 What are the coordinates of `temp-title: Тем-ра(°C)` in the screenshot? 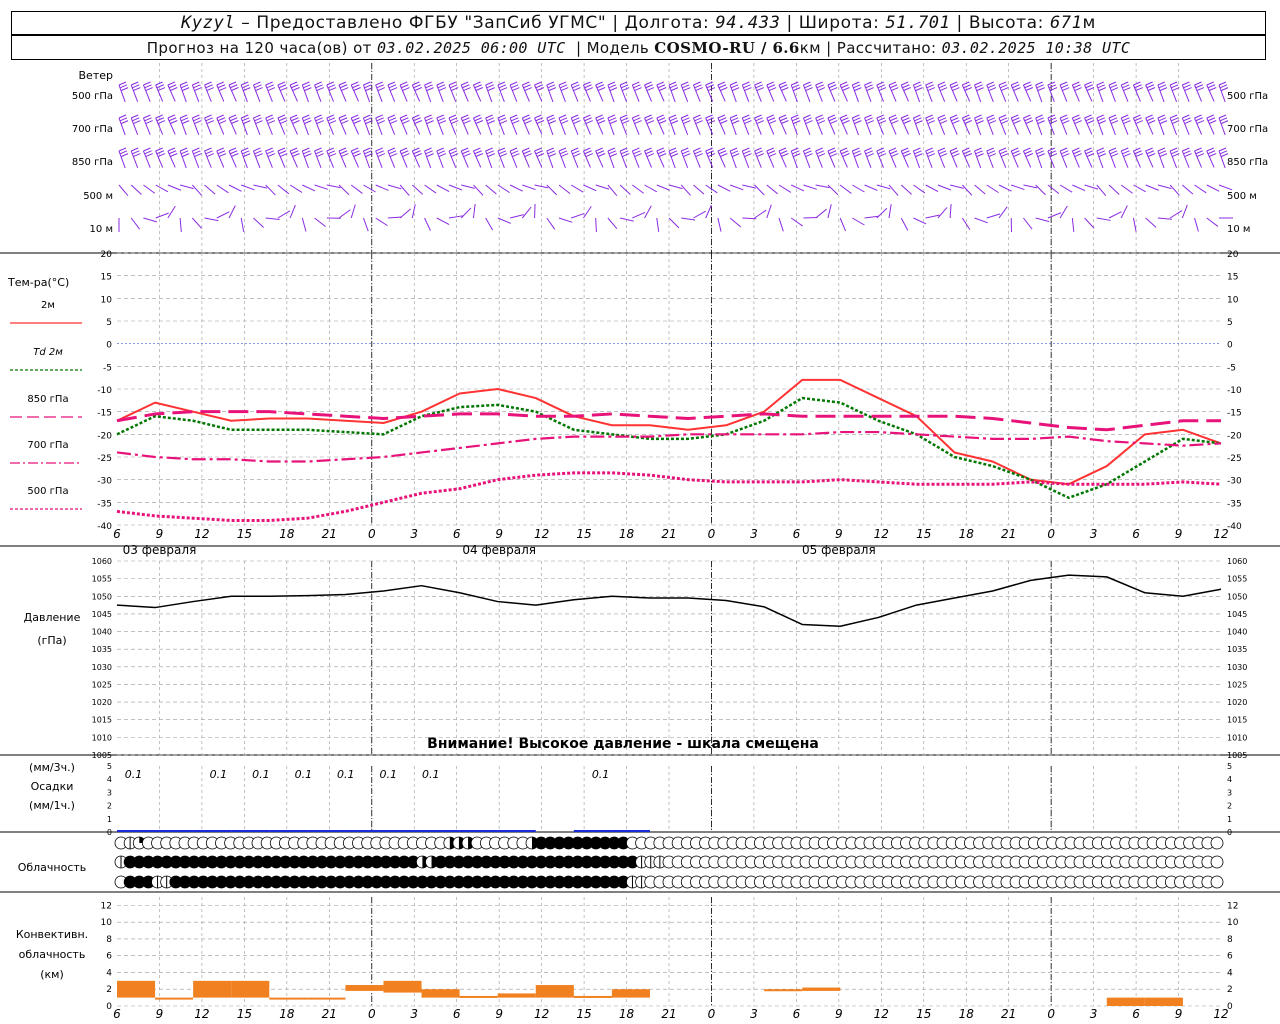 It's located at (38, 282).